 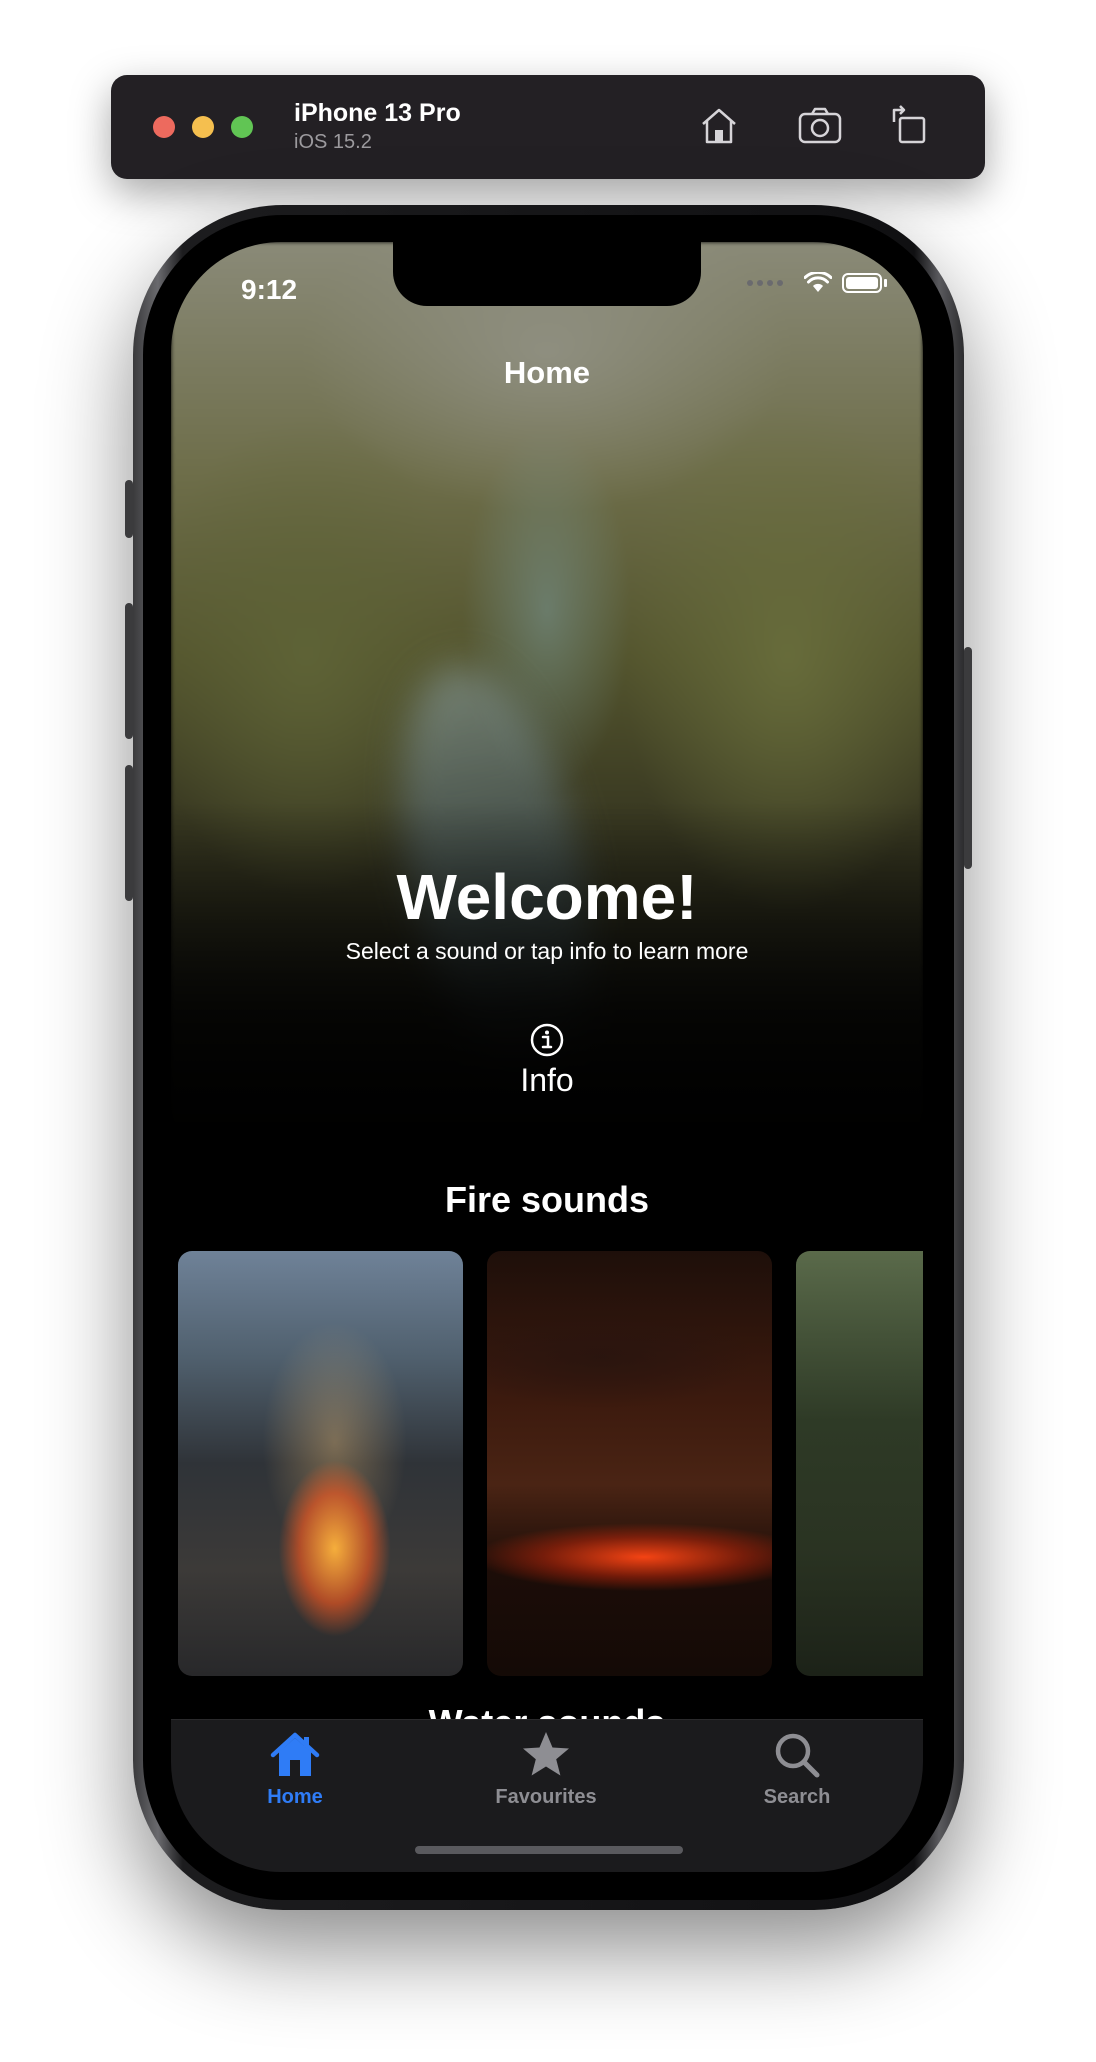 I want to click on tab-bar: Home Favourites Search, so click(x=547, y=1795).